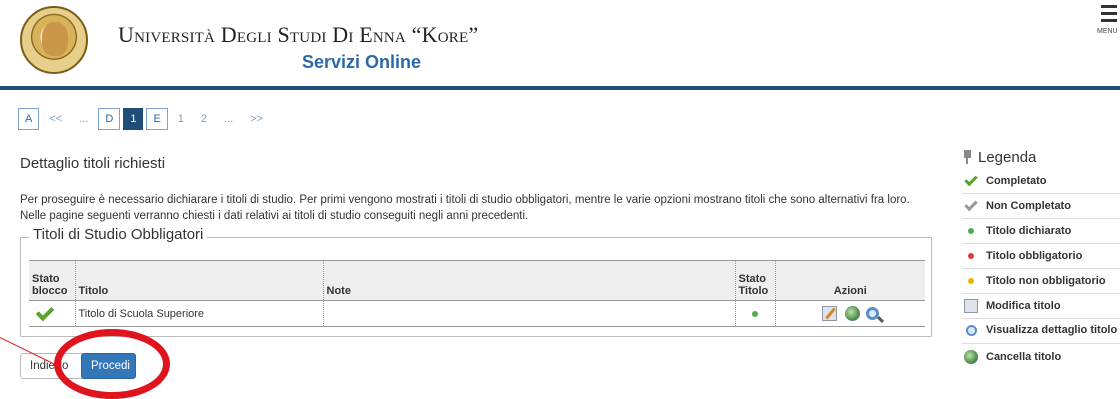 The width and height of the screenshot is (1120, 399). I want to click on col-titolo: Titolo, so click(199, 280).